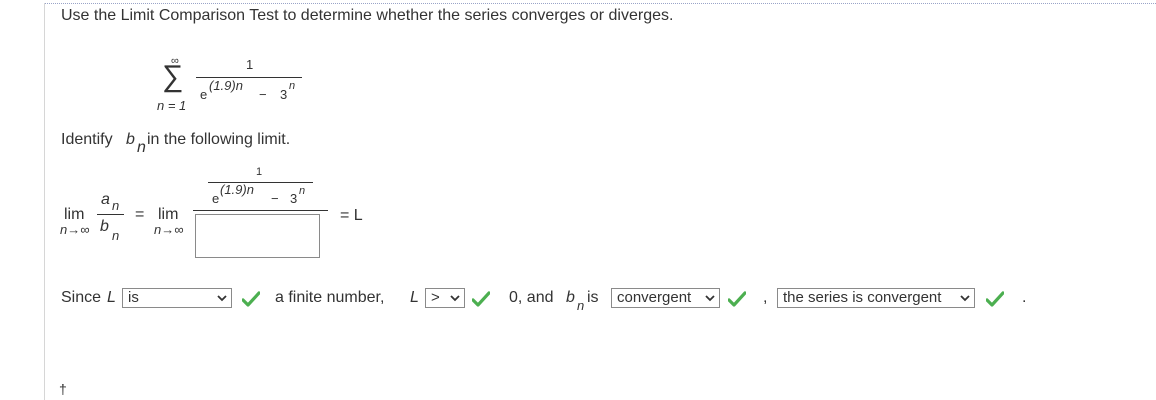 The height and width of the screenshot is (400, 1156). I want to click on ratio-top-sub: n, so click(116, 205).